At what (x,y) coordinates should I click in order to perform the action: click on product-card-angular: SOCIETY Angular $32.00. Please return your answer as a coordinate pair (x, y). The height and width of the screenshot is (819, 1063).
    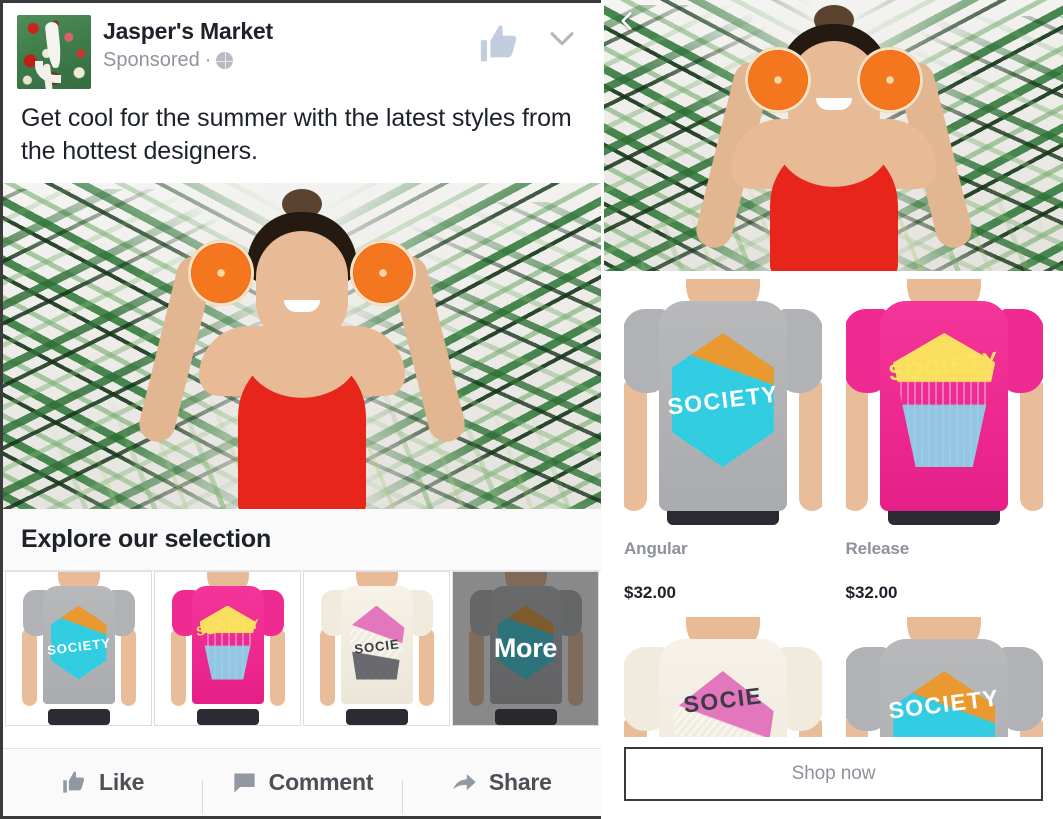
    Looking at the image, I should click on (723, 448).